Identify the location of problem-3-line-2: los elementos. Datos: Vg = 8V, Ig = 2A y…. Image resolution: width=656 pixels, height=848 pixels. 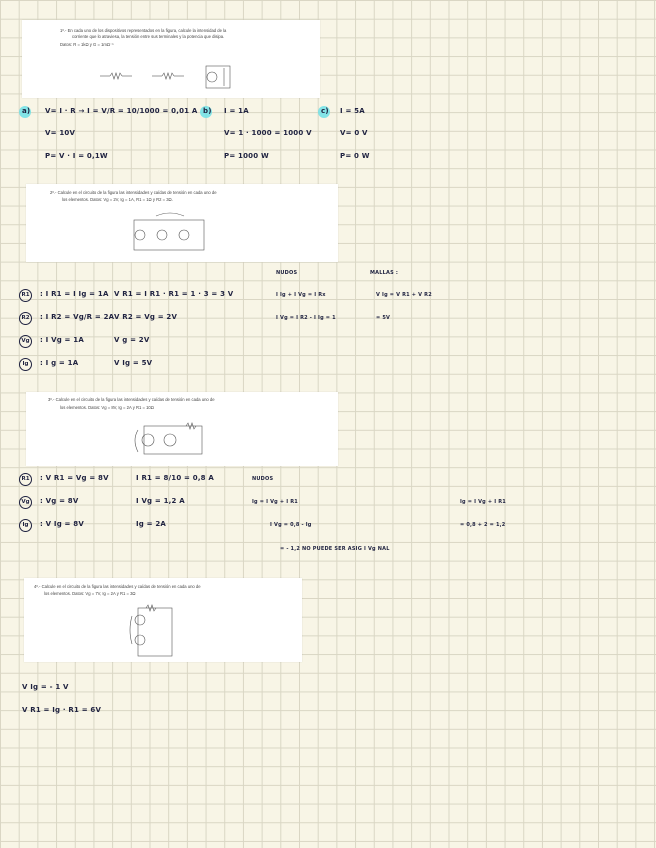
(107, 407).